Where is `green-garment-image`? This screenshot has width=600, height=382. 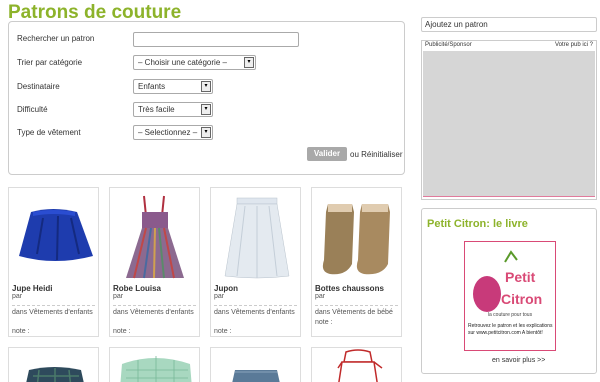 green-garment-image is located at coordinates (156, 369).